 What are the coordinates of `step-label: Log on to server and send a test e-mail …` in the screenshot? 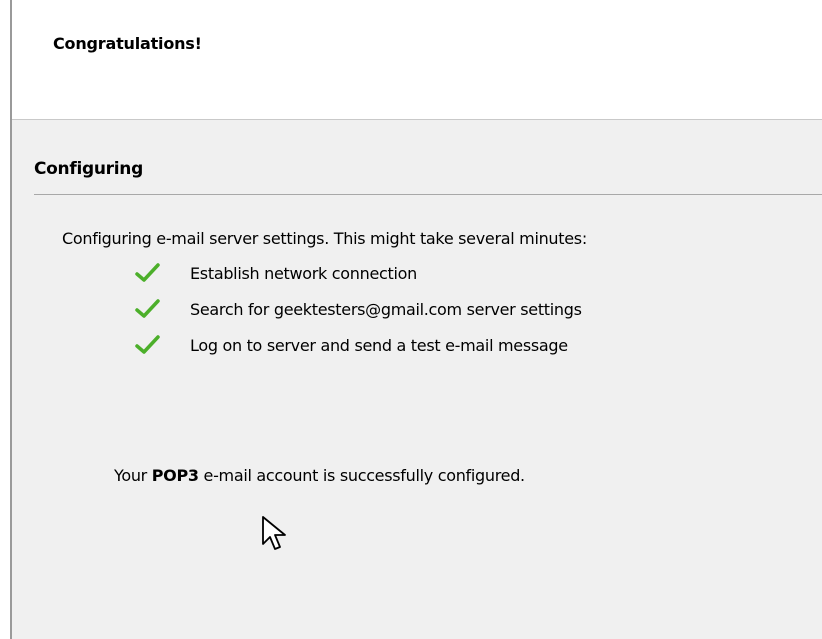 It's located at (379, 345).